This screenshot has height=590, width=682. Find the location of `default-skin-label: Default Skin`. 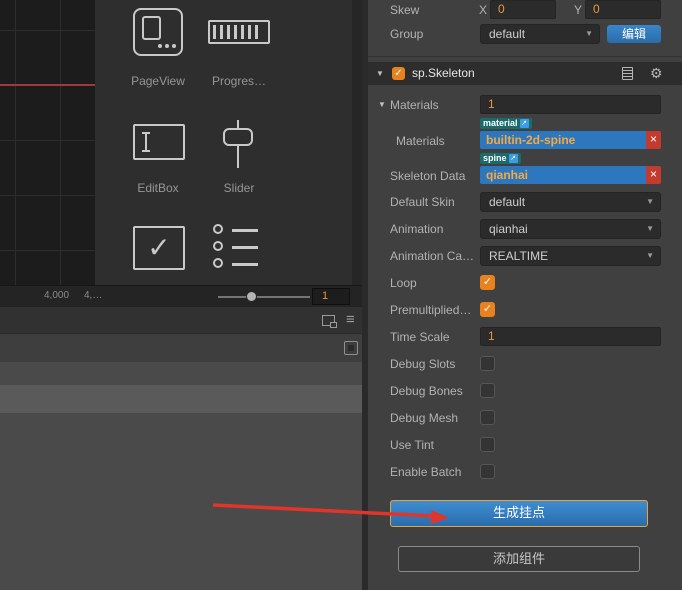

default-skin-label: Default Skin is located at coordinates (422, 202).